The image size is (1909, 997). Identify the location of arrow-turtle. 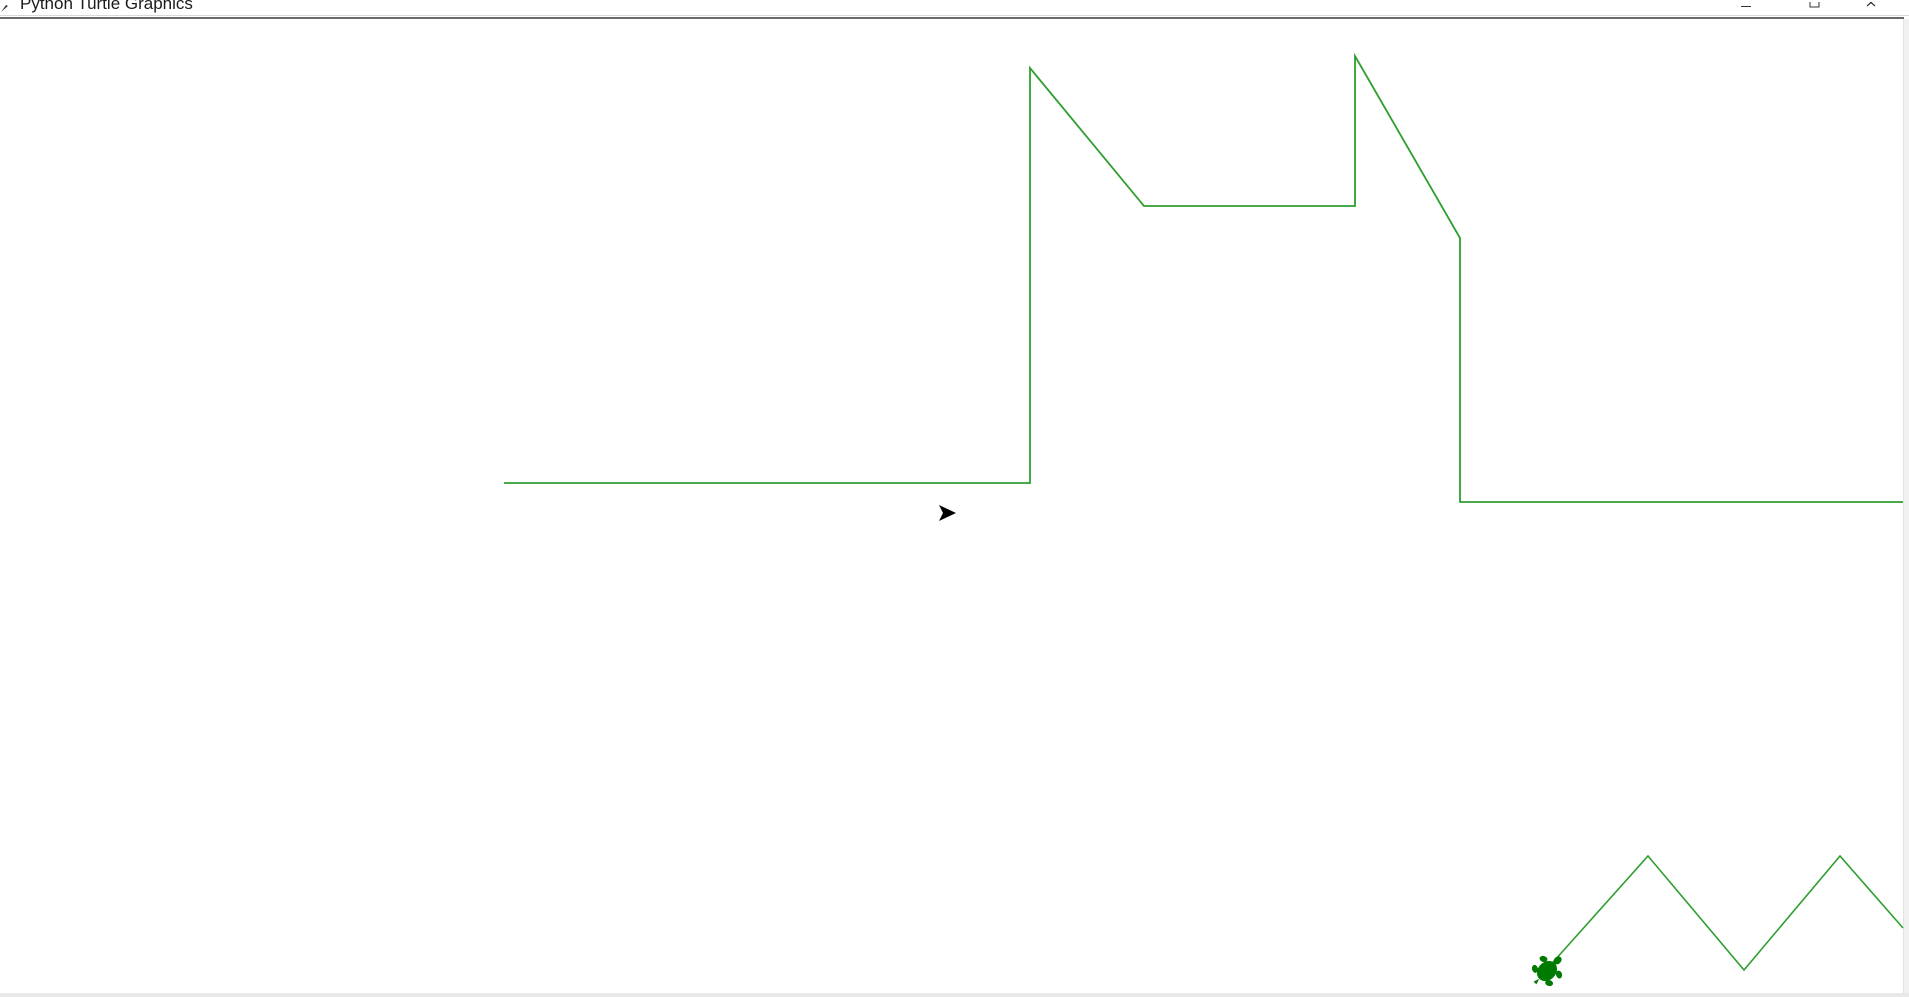
(947, 513).